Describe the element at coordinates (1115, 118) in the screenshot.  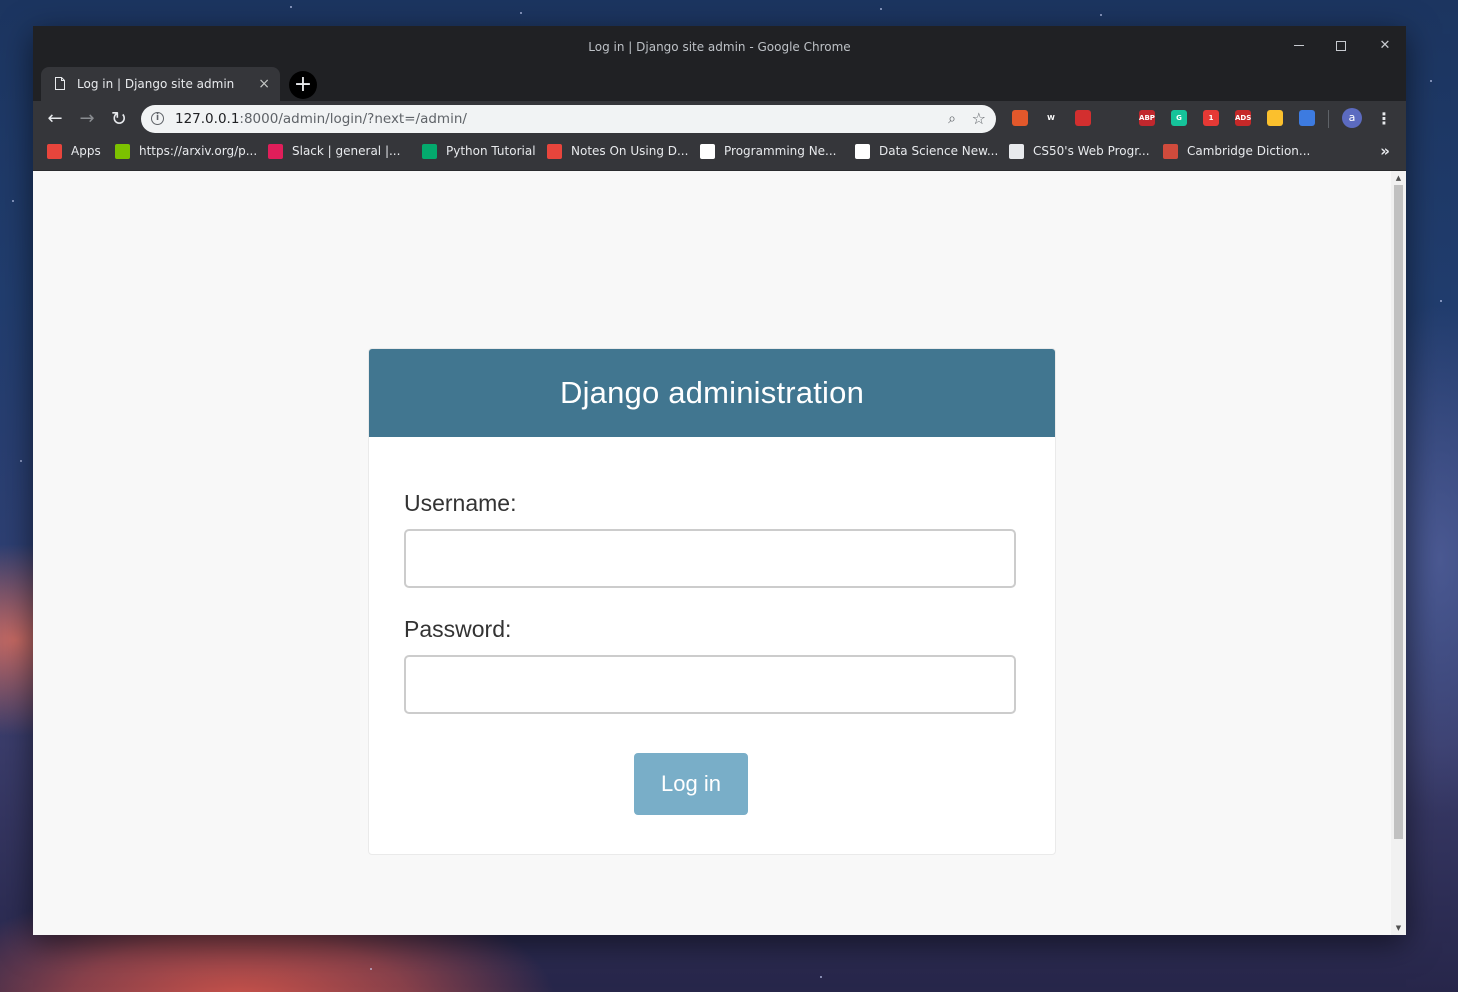
I see `ext-fist-icon` at that location.